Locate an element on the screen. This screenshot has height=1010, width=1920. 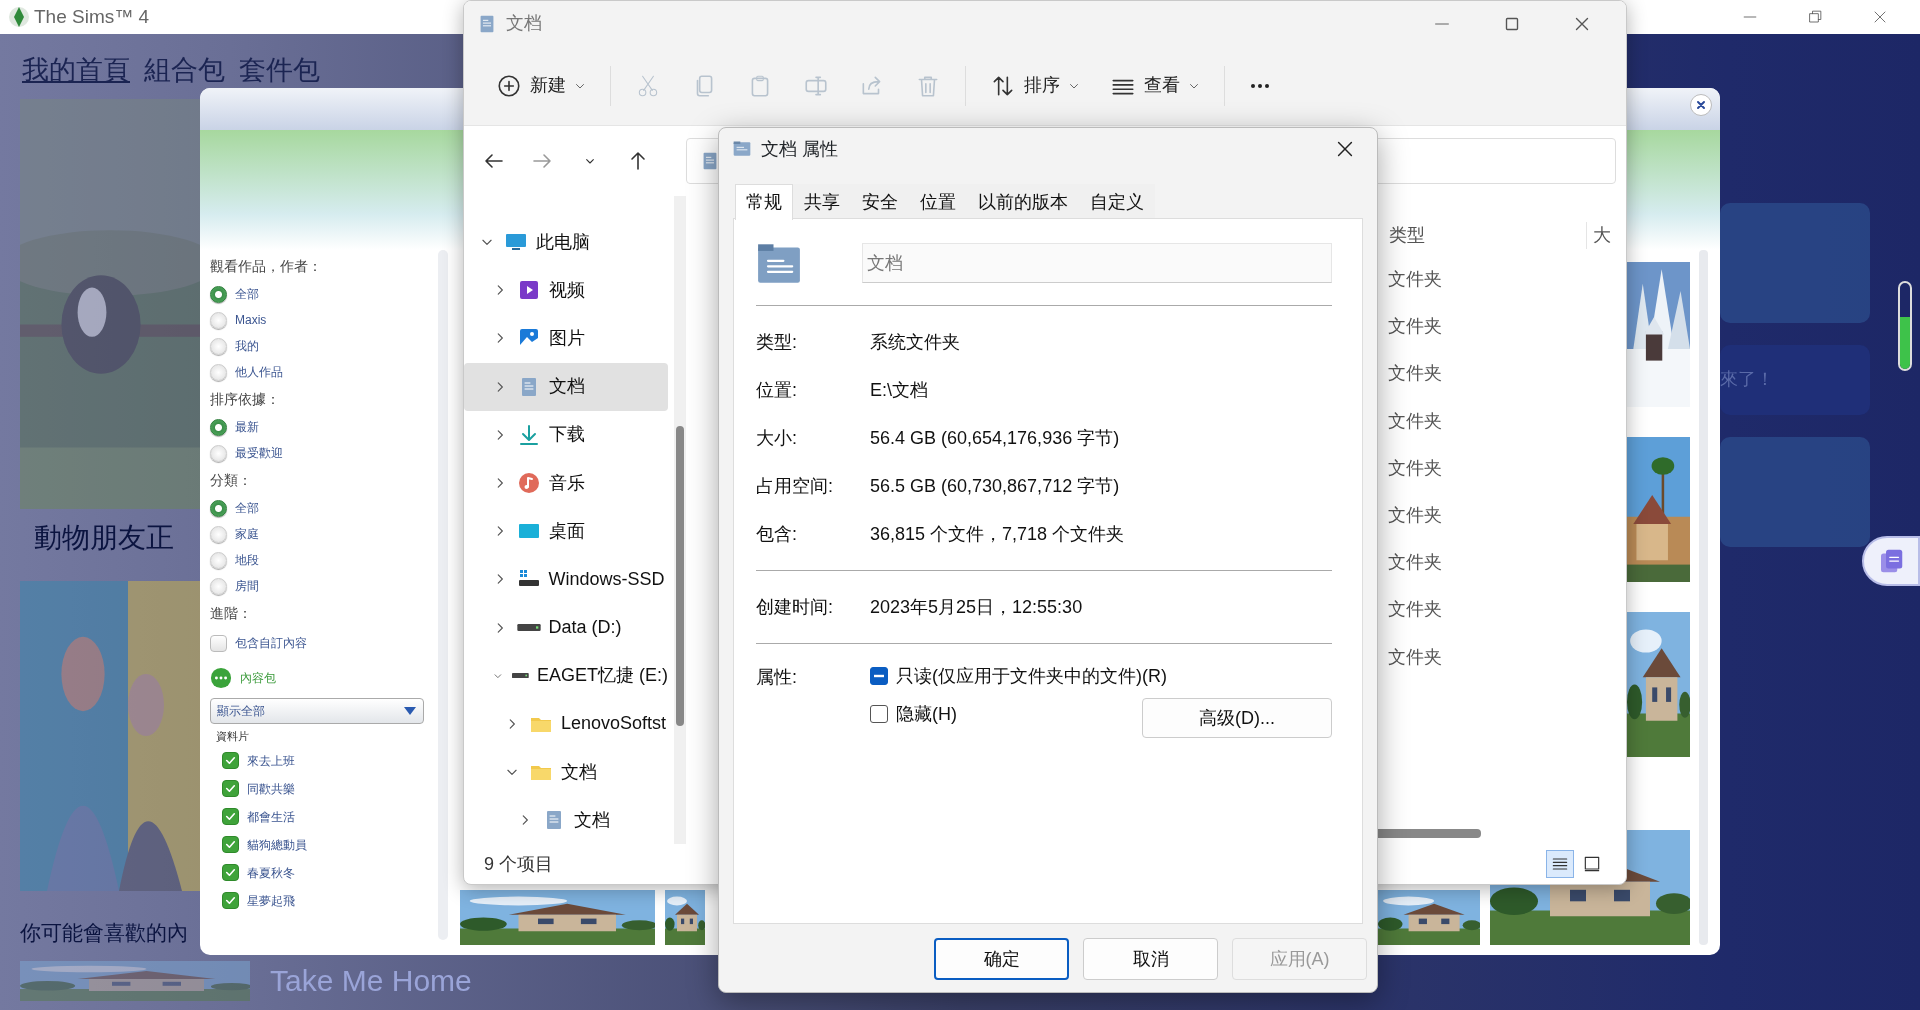
option-label: 包含自訂內容 is located at coordinates (271, 643).